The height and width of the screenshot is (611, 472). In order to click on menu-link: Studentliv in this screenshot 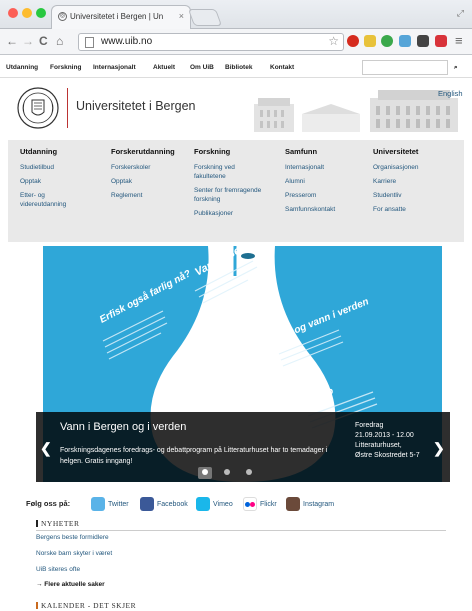, I will do `click(416, 195)`.